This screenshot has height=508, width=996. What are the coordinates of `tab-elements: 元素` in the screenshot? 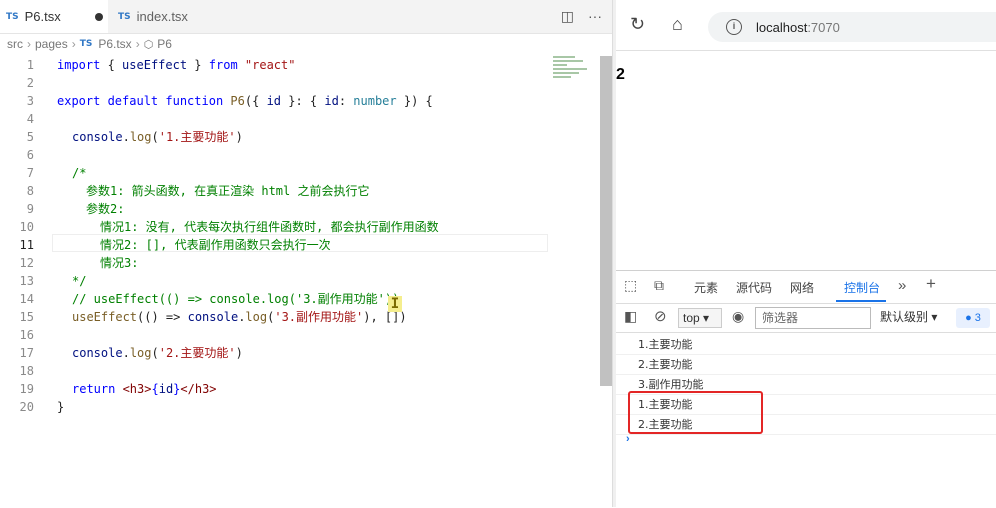 It's located at (706, 287).